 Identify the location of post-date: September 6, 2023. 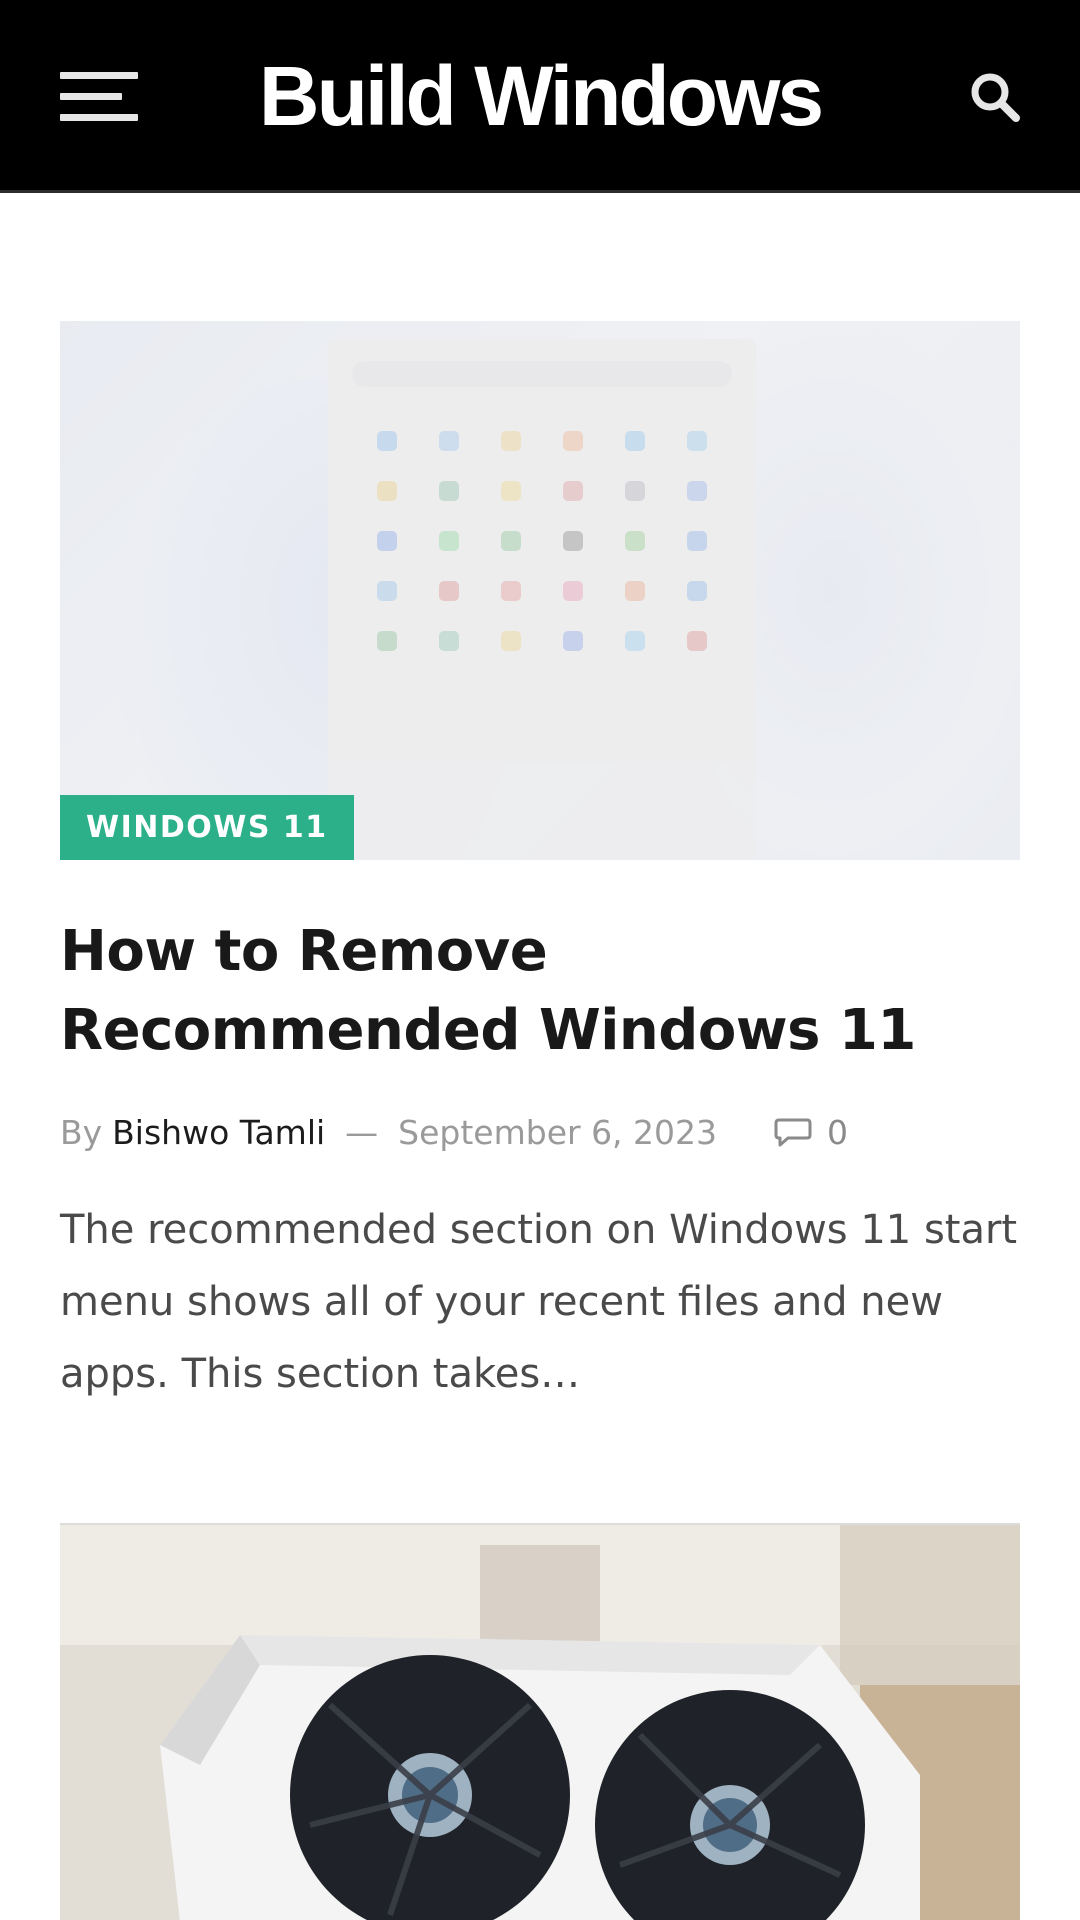
(558, 1132).